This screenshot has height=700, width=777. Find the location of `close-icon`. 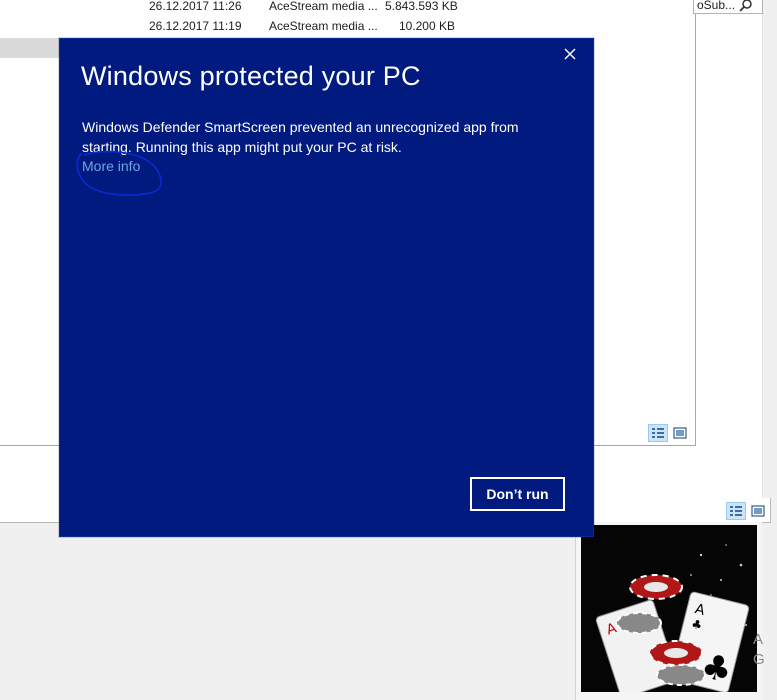

close-icon is located at coordinates (570, 54).